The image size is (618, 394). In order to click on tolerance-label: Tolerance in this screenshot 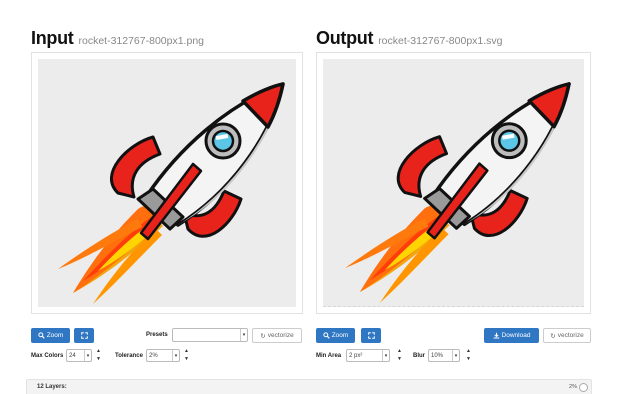, I will do `click(129, 356)`.